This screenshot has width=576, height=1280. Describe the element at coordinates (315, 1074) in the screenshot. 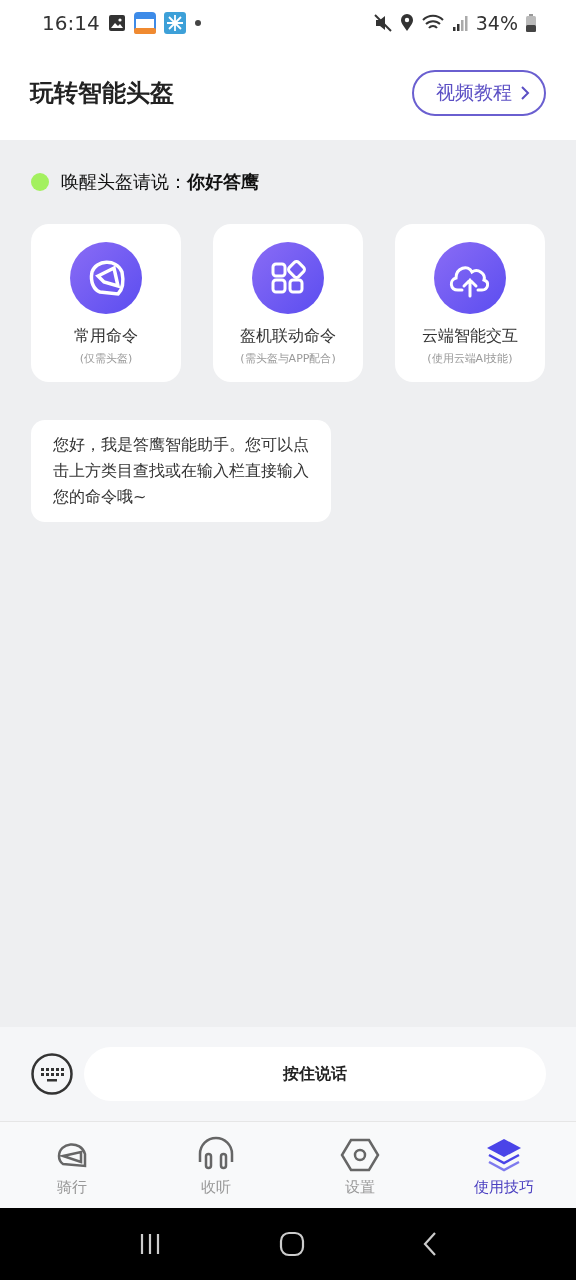

I see `hold-to-talk-button: 按住说话` at that location.